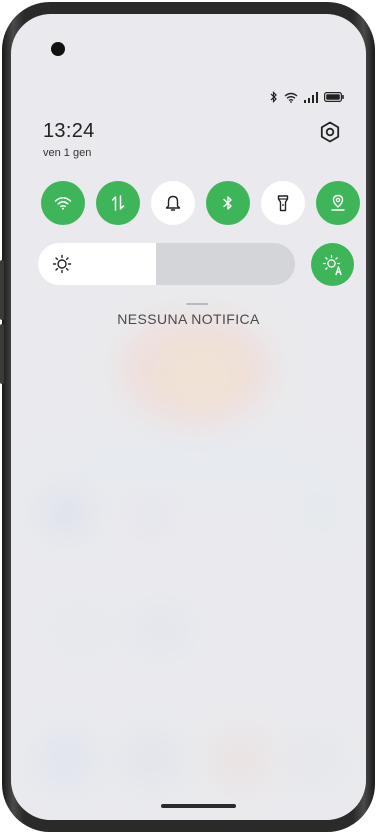 Image resolution: width=379 pixels, height=836 pixels. Describe the element at coordinates (62, 264) in the screenshot. I see `brightness-sun-icon` at that location.